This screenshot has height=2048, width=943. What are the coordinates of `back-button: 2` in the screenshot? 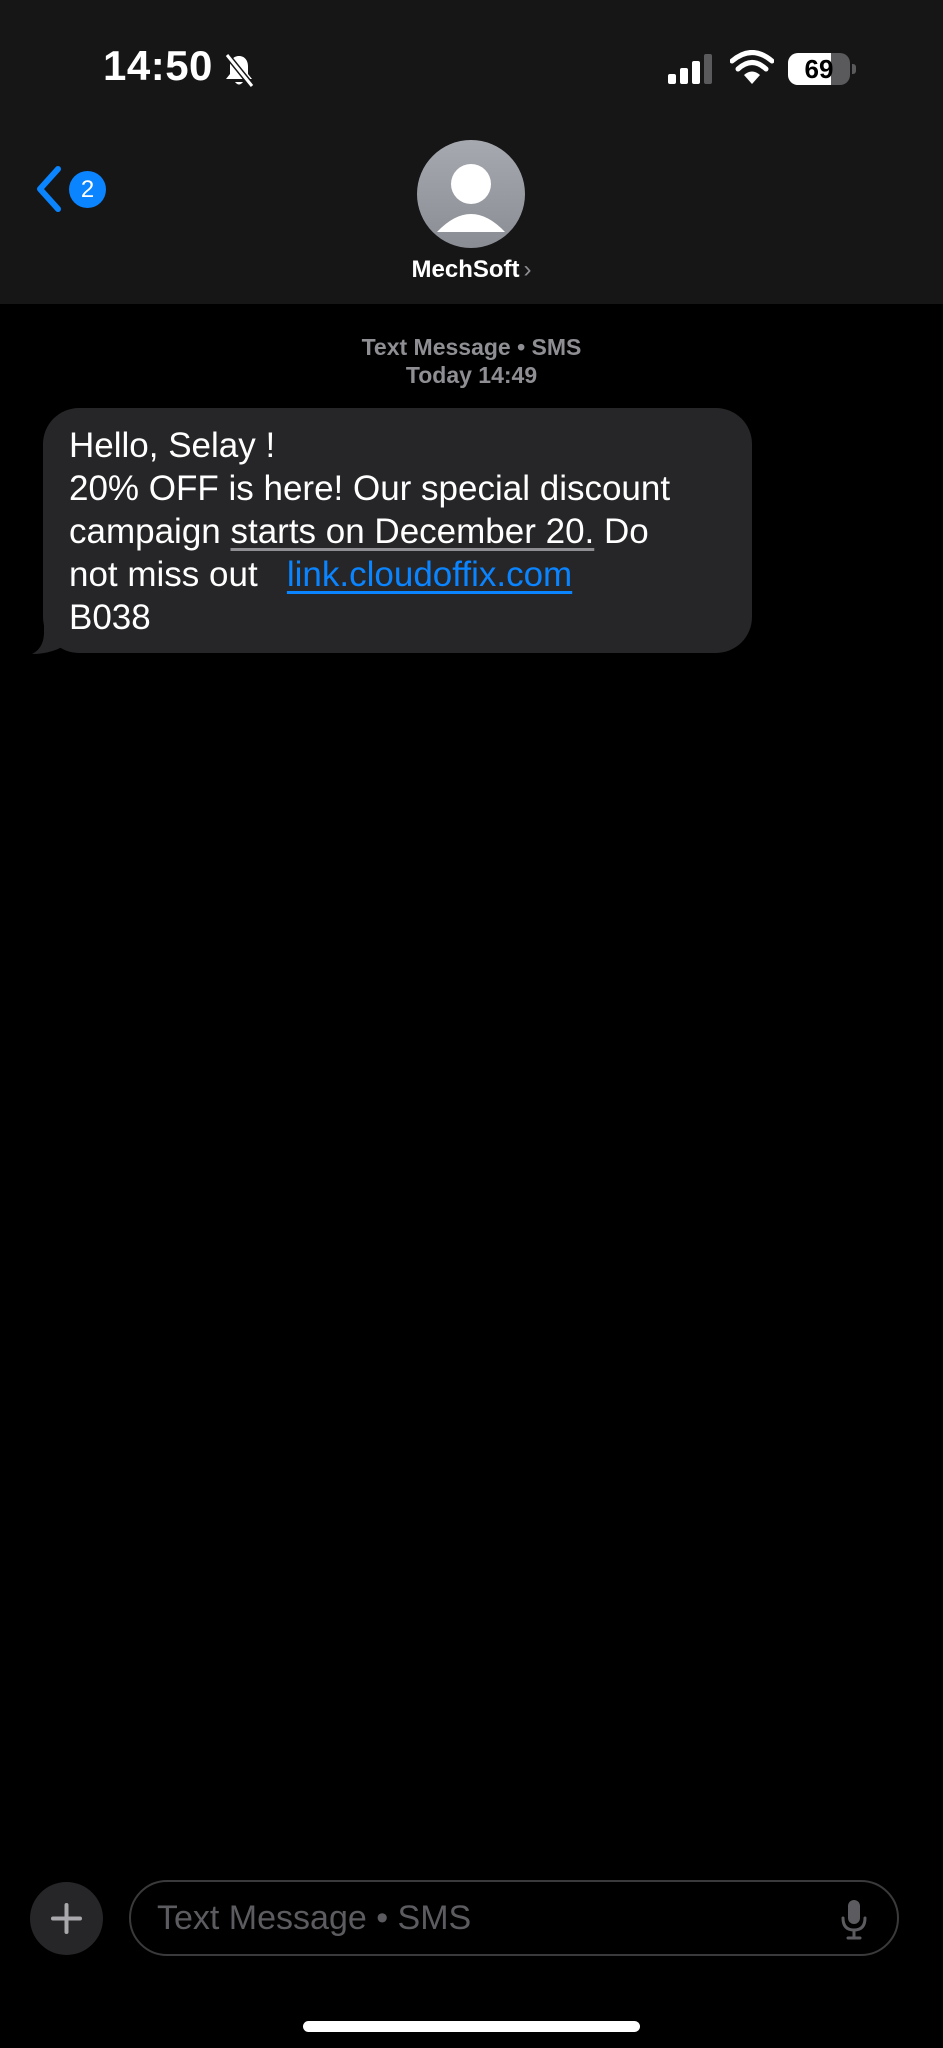 It's located at (72, 189).